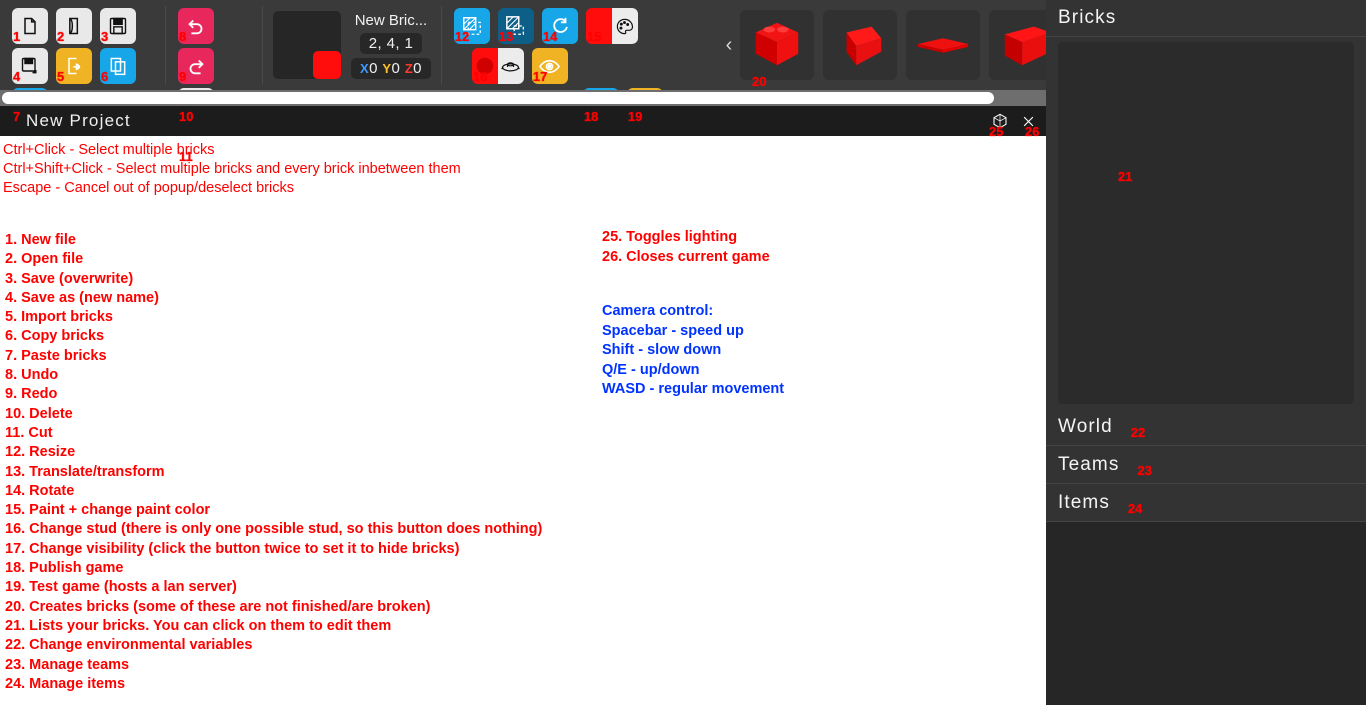  What do you see at coordinates (510, 66) in the screenshot?
I see `stud-icon` at bounding box center [510, 66].